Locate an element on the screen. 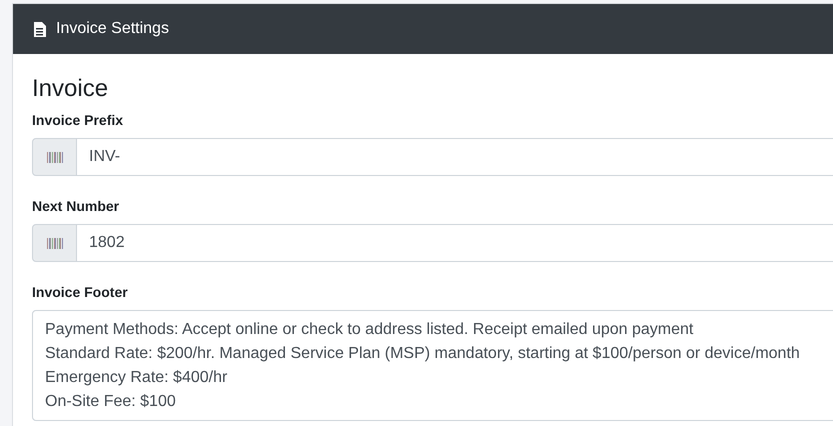  file-icon is located at coordinates (40, 29).